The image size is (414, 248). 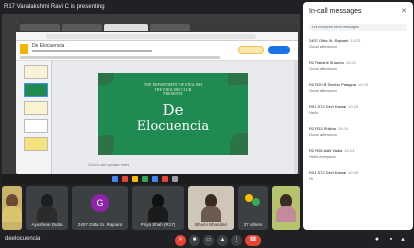 What do you see at coordinates (173, 94) in the screenshot?
I see `slide-header-line: PRESENTS` at bounding box center [173, 94].